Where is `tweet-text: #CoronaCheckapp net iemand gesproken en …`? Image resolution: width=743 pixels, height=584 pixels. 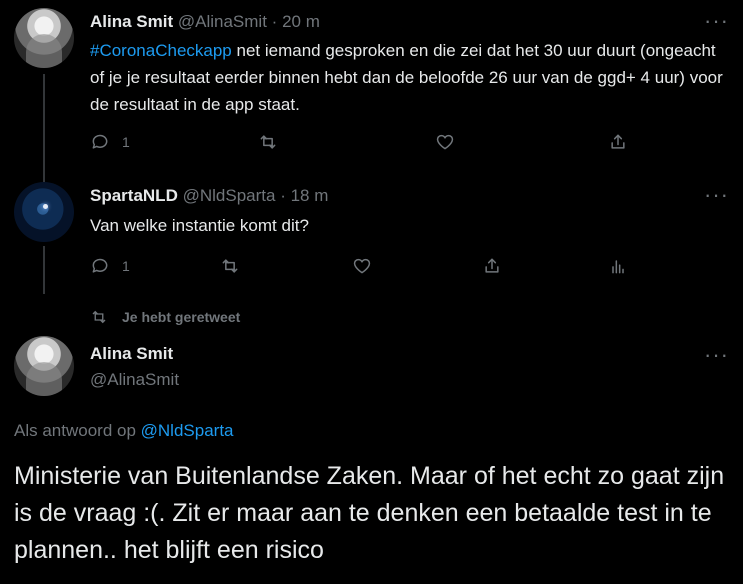 tweet-text: #CoronaCheckapp net iemand gesproken en … is located at coordinates (410, 77).